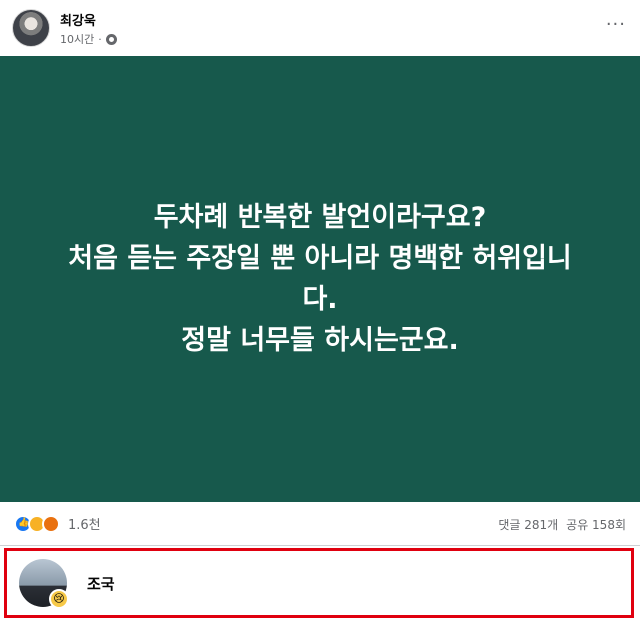  I want to click on engagement-counts: 댓글 281개 공유 158회, so click(562, 524).